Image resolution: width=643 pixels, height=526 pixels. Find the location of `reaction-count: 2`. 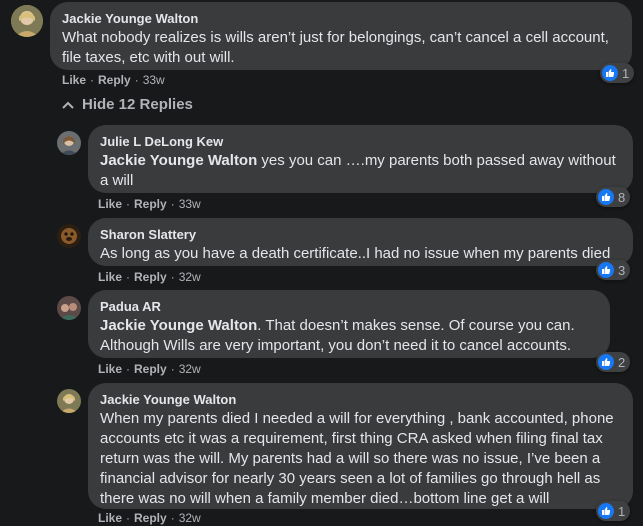

reaction-count: 2 is located at coordinates (613, 362).